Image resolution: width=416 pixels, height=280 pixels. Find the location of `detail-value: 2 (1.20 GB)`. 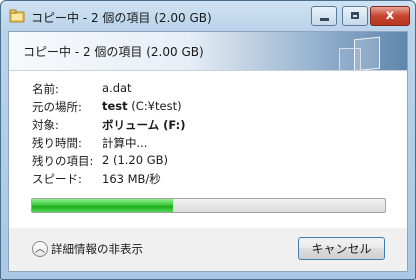

detail-value: 2 (1.20 GB) is located at coordinates (135, 160).